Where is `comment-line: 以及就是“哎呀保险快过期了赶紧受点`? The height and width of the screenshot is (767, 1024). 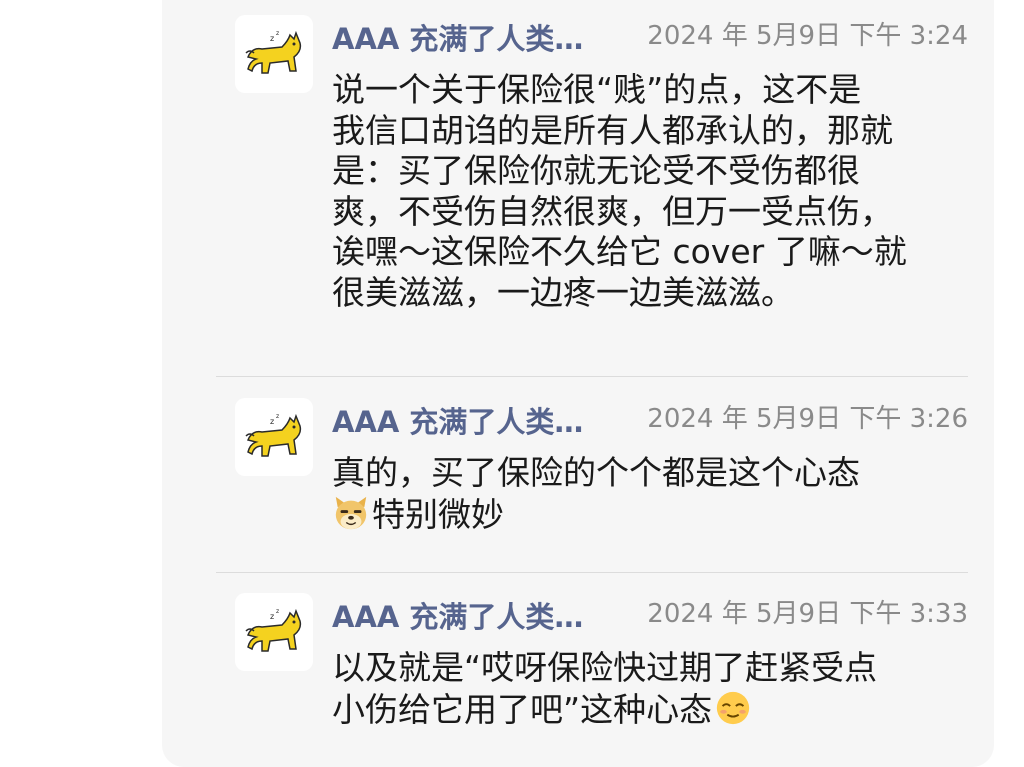
comment-line: 以及就是“哎呀保险快过期了赶紧受点 is located at coordinates (605, 667).